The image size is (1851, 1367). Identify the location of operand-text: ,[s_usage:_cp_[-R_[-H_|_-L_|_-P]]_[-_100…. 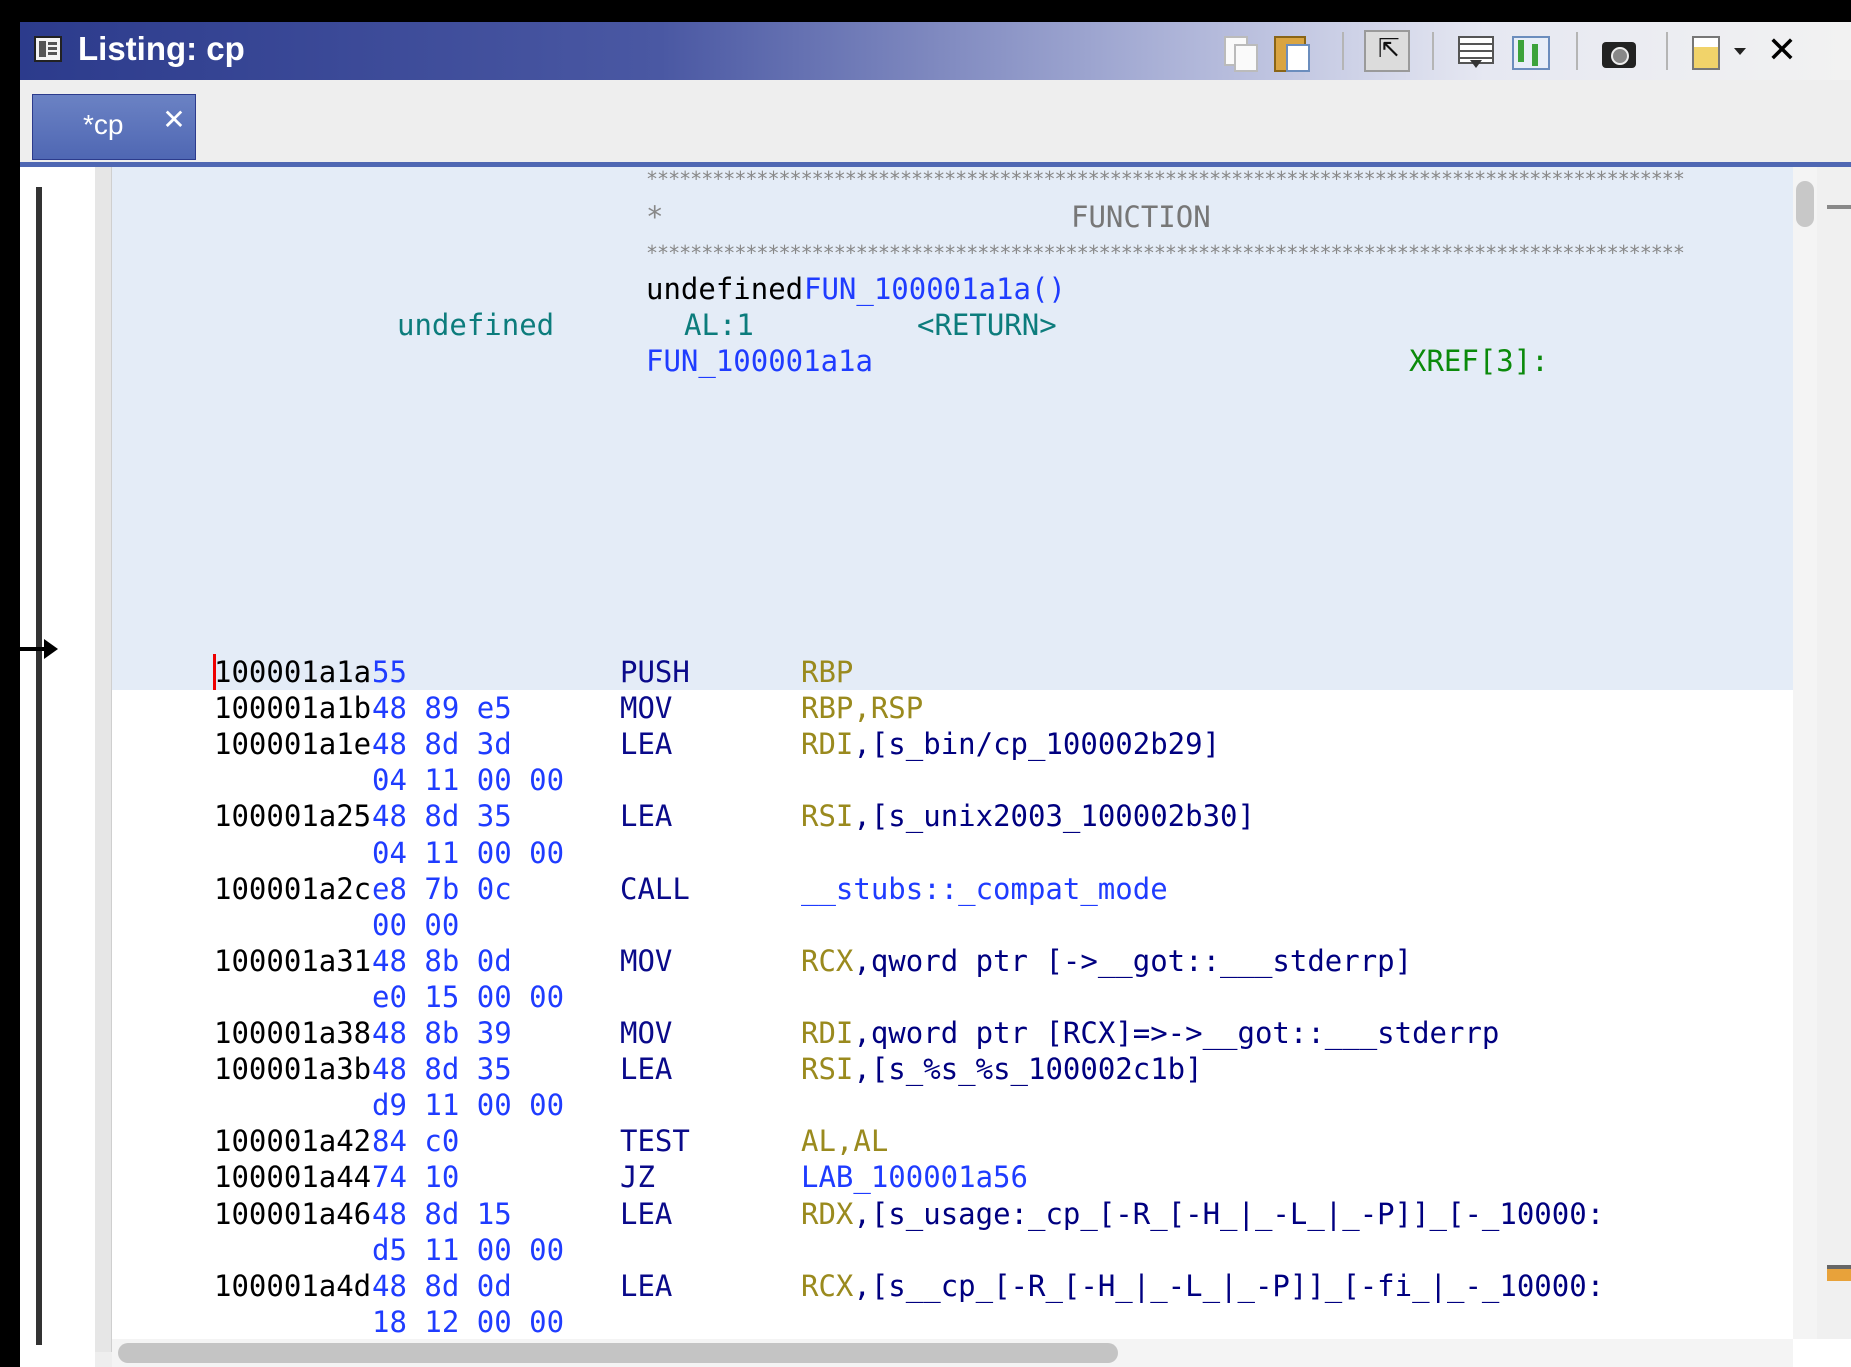
(1229, 1214).